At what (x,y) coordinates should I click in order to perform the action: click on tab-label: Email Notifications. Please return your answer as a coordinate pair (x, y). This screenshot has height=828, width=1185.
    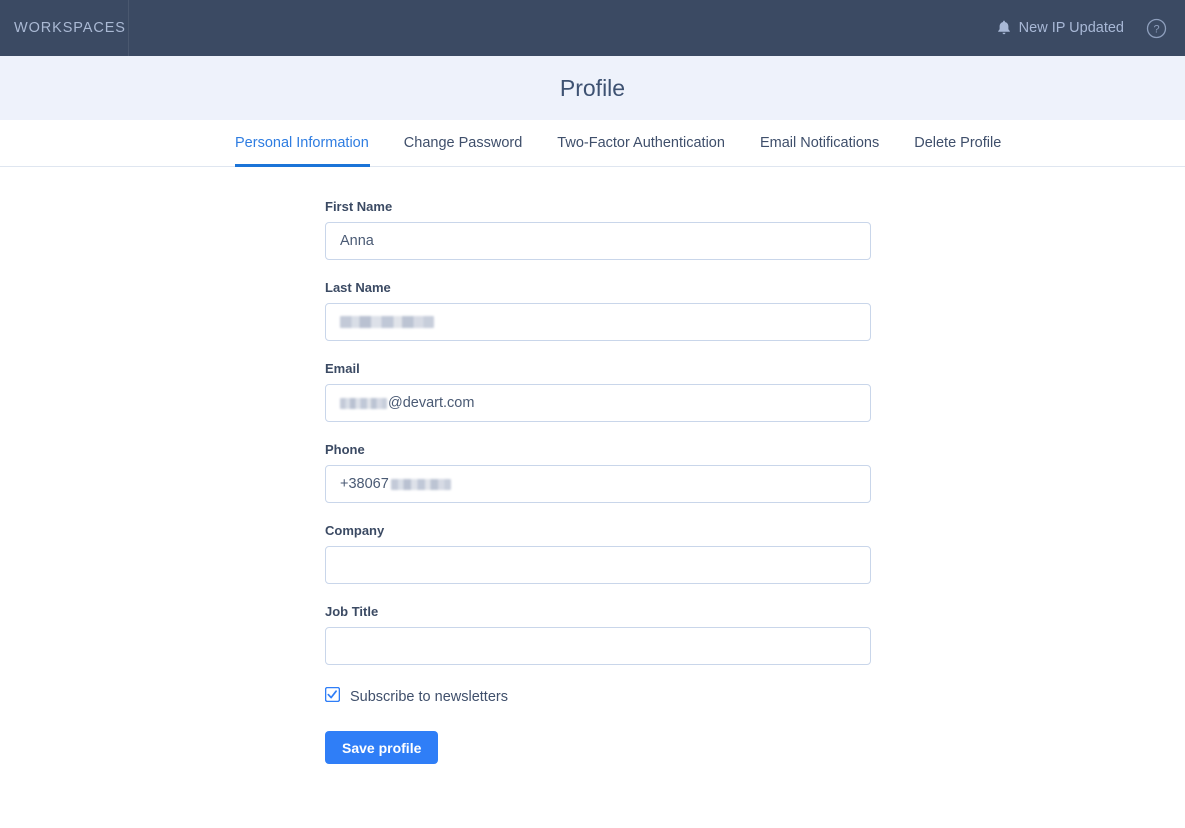
    Looking at the image, I should click on (819, 143).